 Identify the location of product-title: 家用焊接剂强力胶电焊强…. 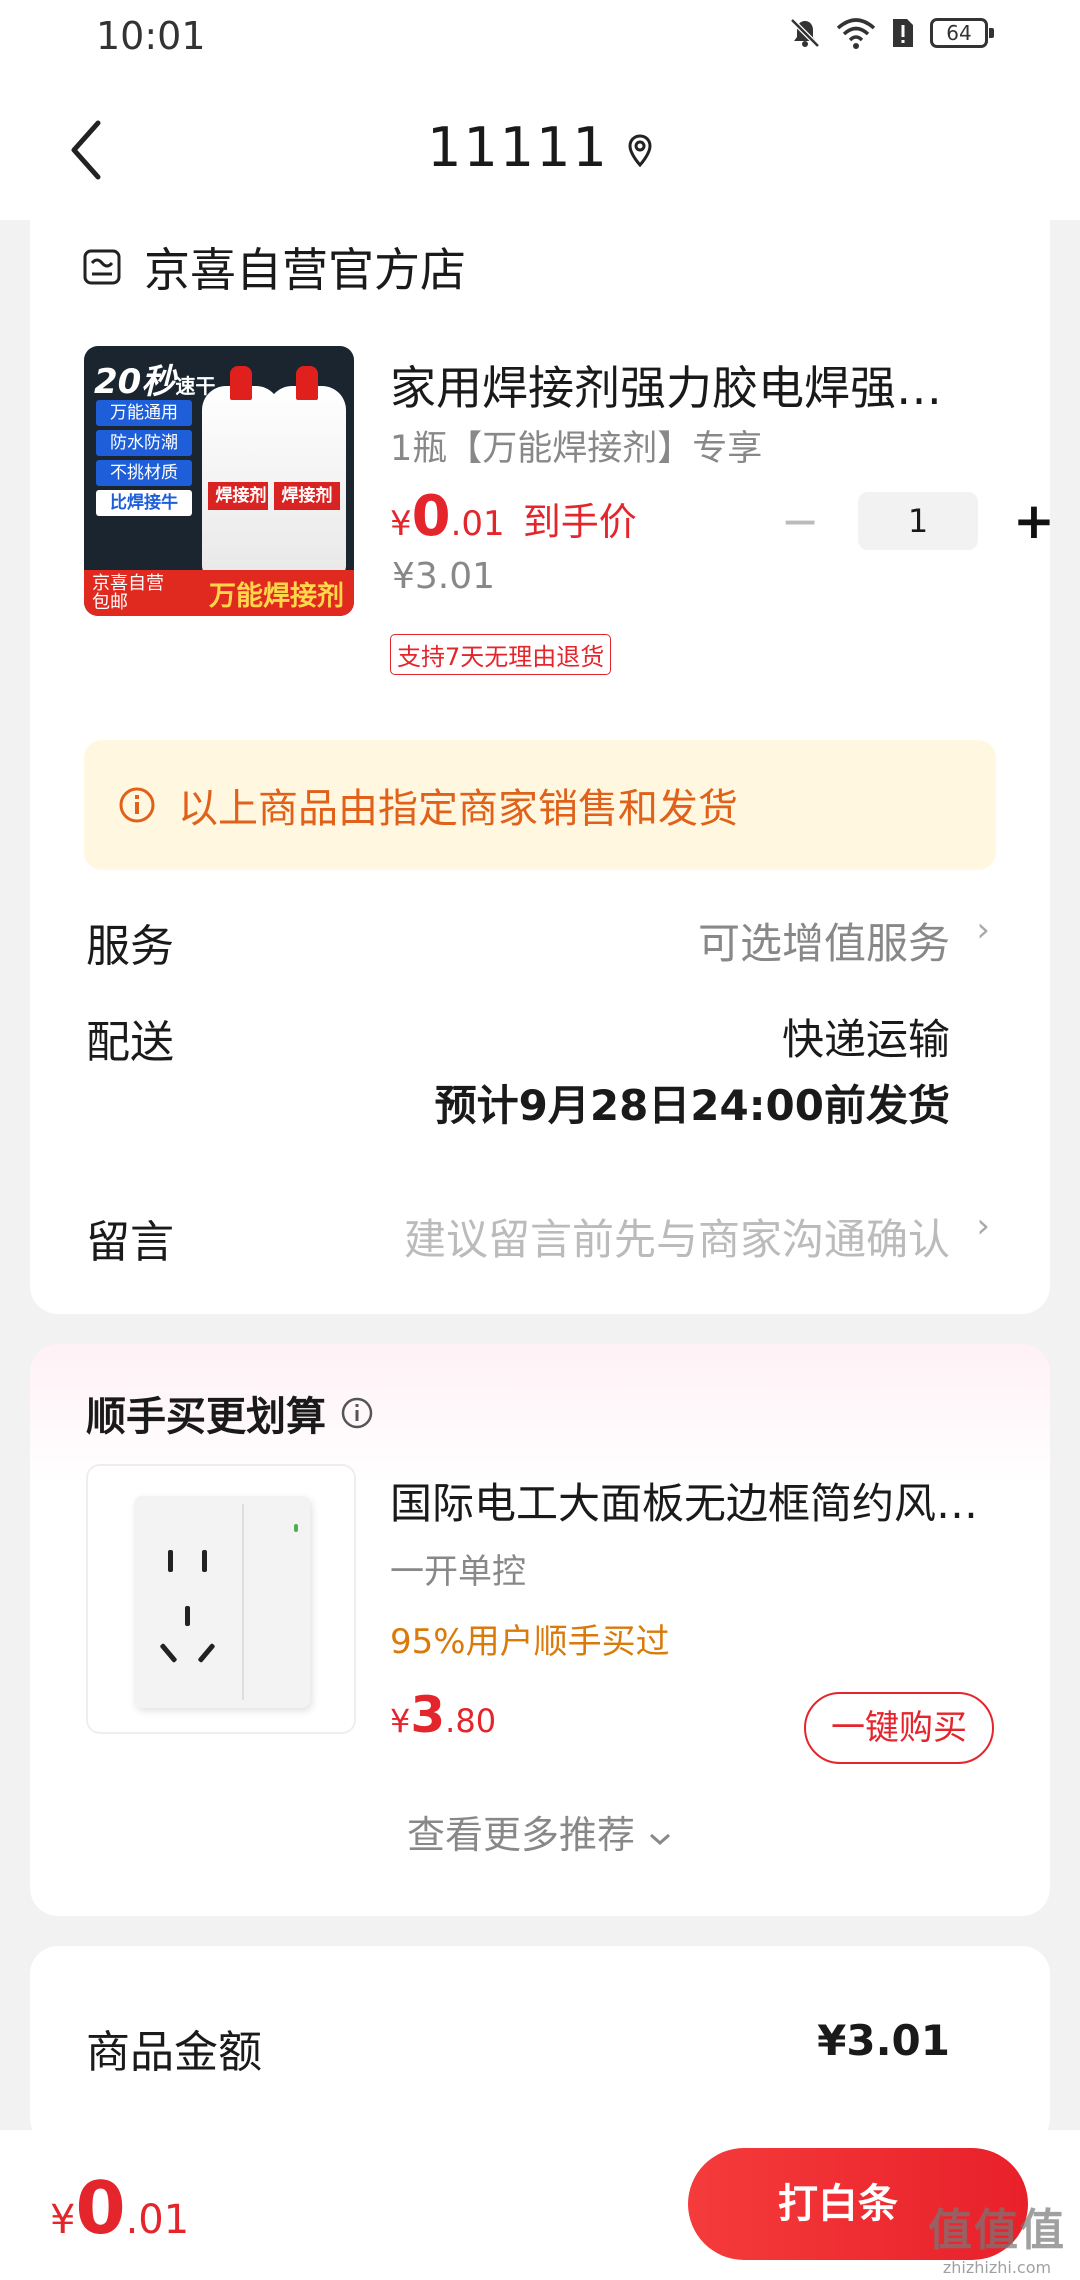
(695, 385).